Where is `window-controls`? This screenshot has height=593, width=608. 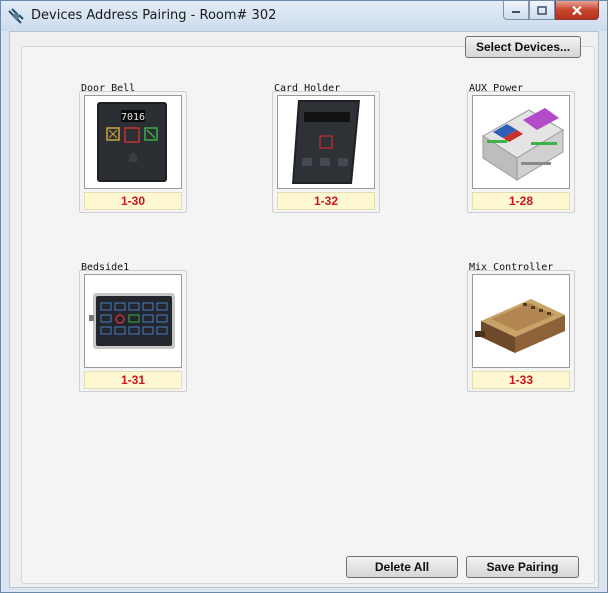 window-controls is located at coordinates (551, 10).